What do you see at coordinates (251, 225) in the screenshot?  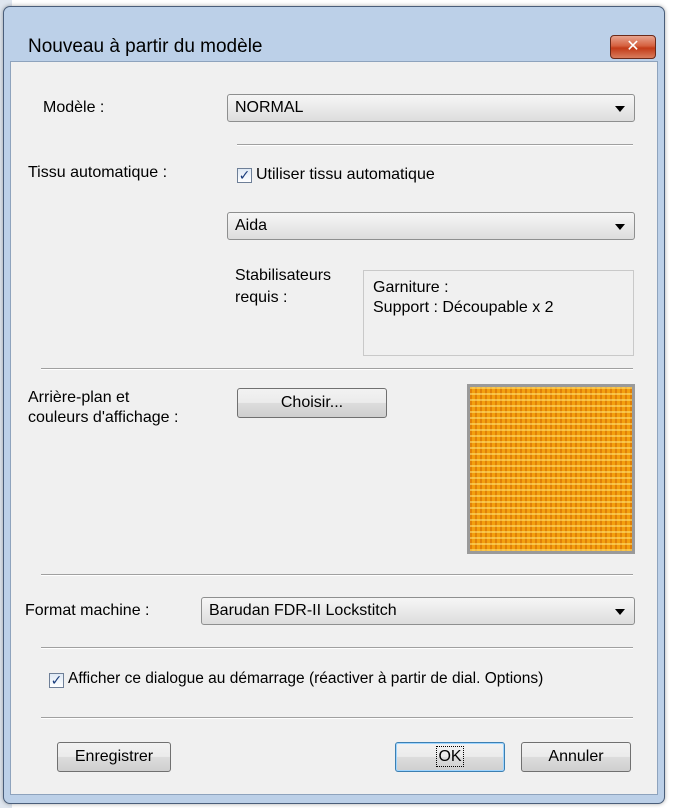 I see `fabric-select-value: Aida` at bounding box center [251, 225].